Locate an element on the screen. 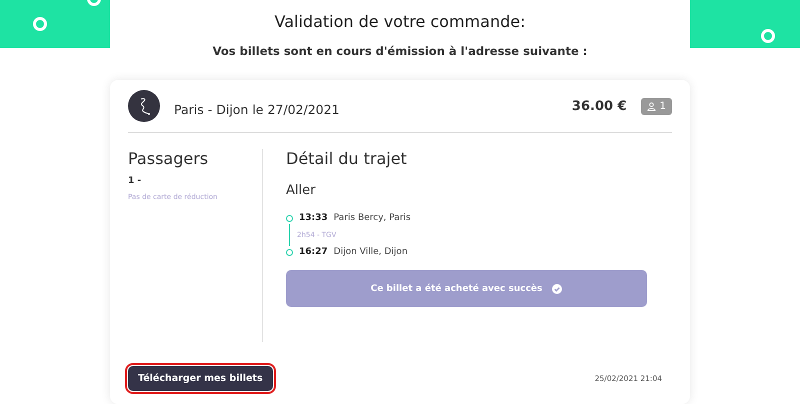 This screenshot has height=404, width=800. route-title: Paris - Dijon le 27/02/2021 is located at coordinates (257, 109).